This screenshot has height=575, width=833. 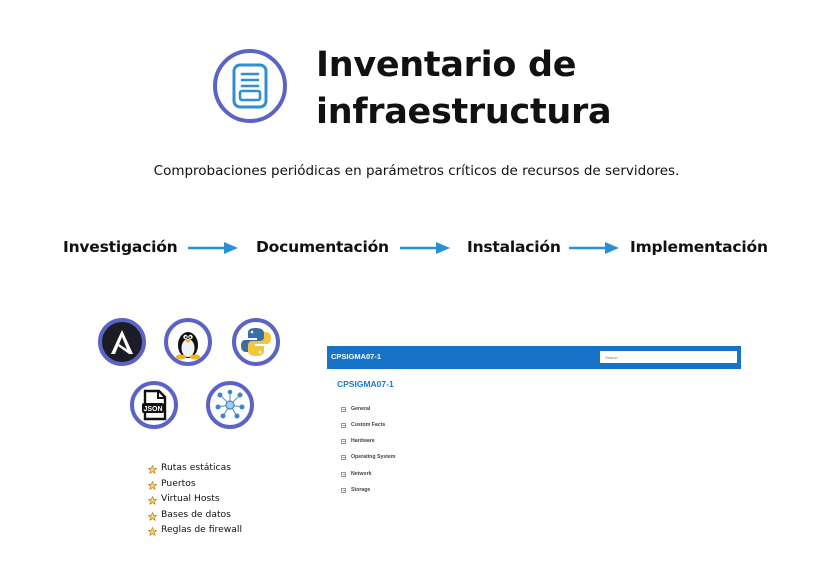 I want to click on list-item-label: Reglas de firewall, so click(x=202, y=530).